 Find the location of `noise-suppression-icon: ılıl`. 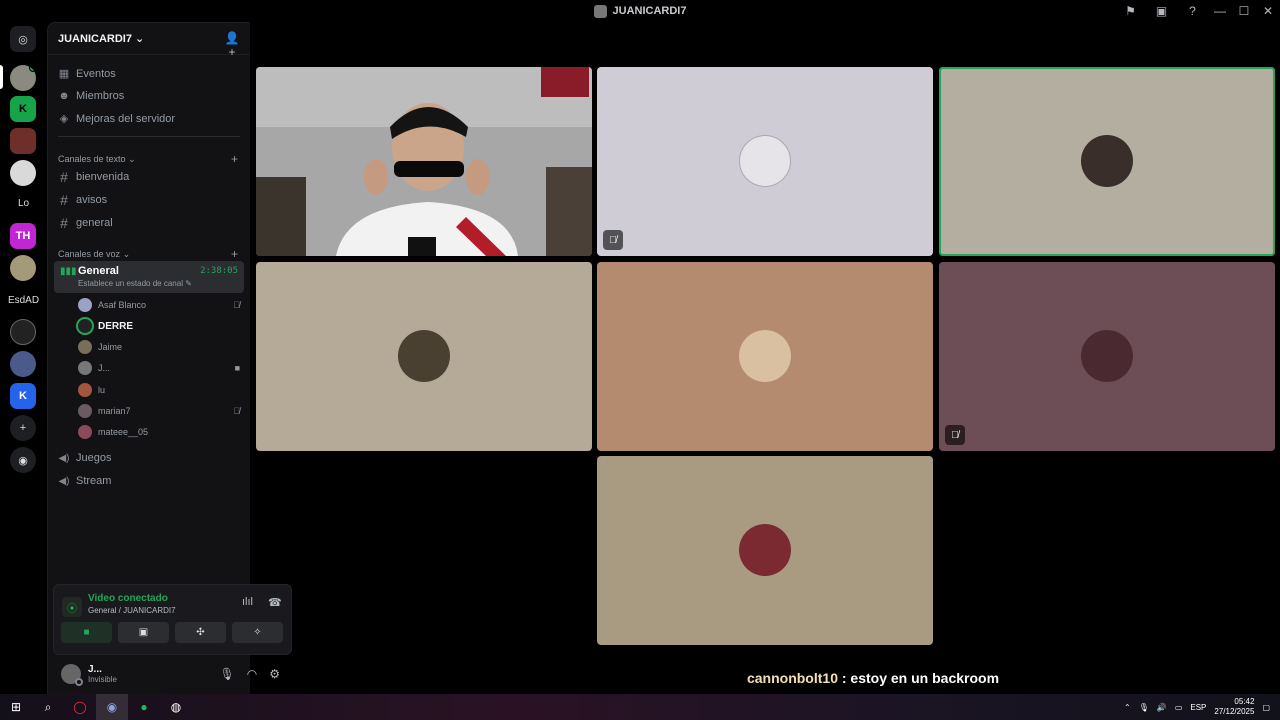

noise-suppression-icon: ılıl is located at coordinates (247, 602).